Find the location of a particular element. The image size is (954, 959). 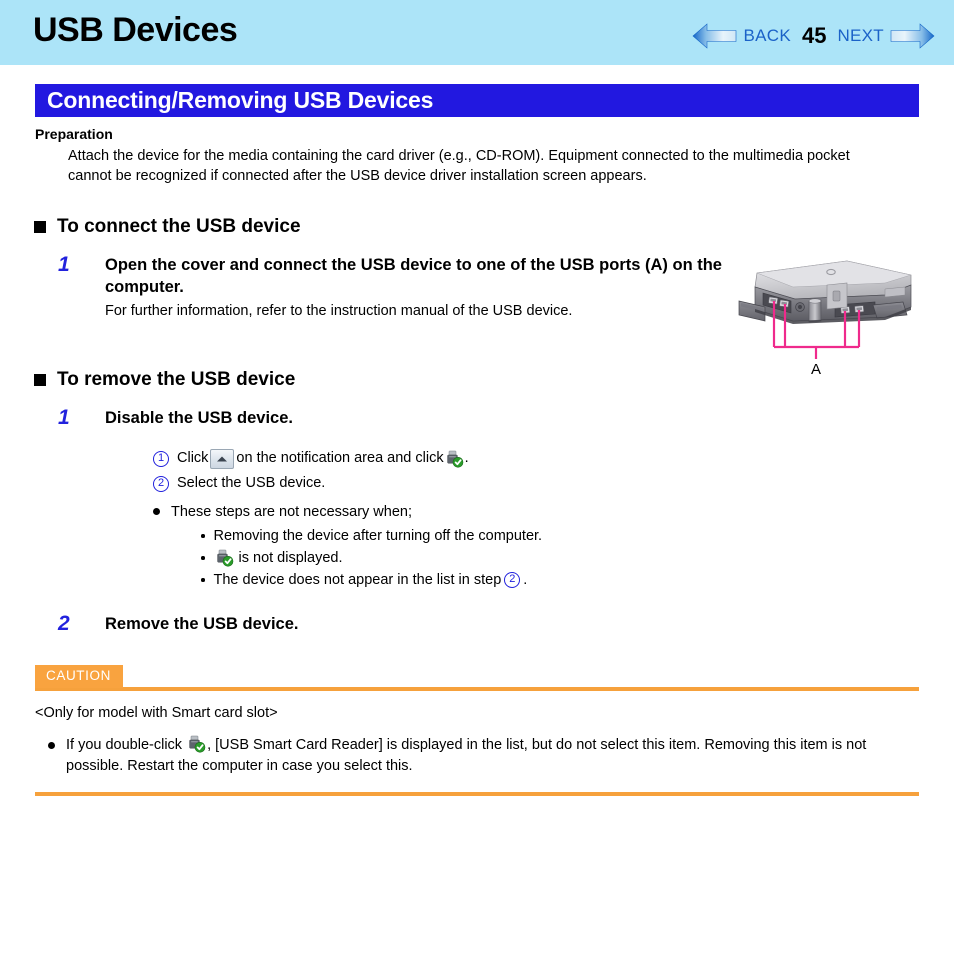

back-arrow-icon is located at coordinates (714, 36).